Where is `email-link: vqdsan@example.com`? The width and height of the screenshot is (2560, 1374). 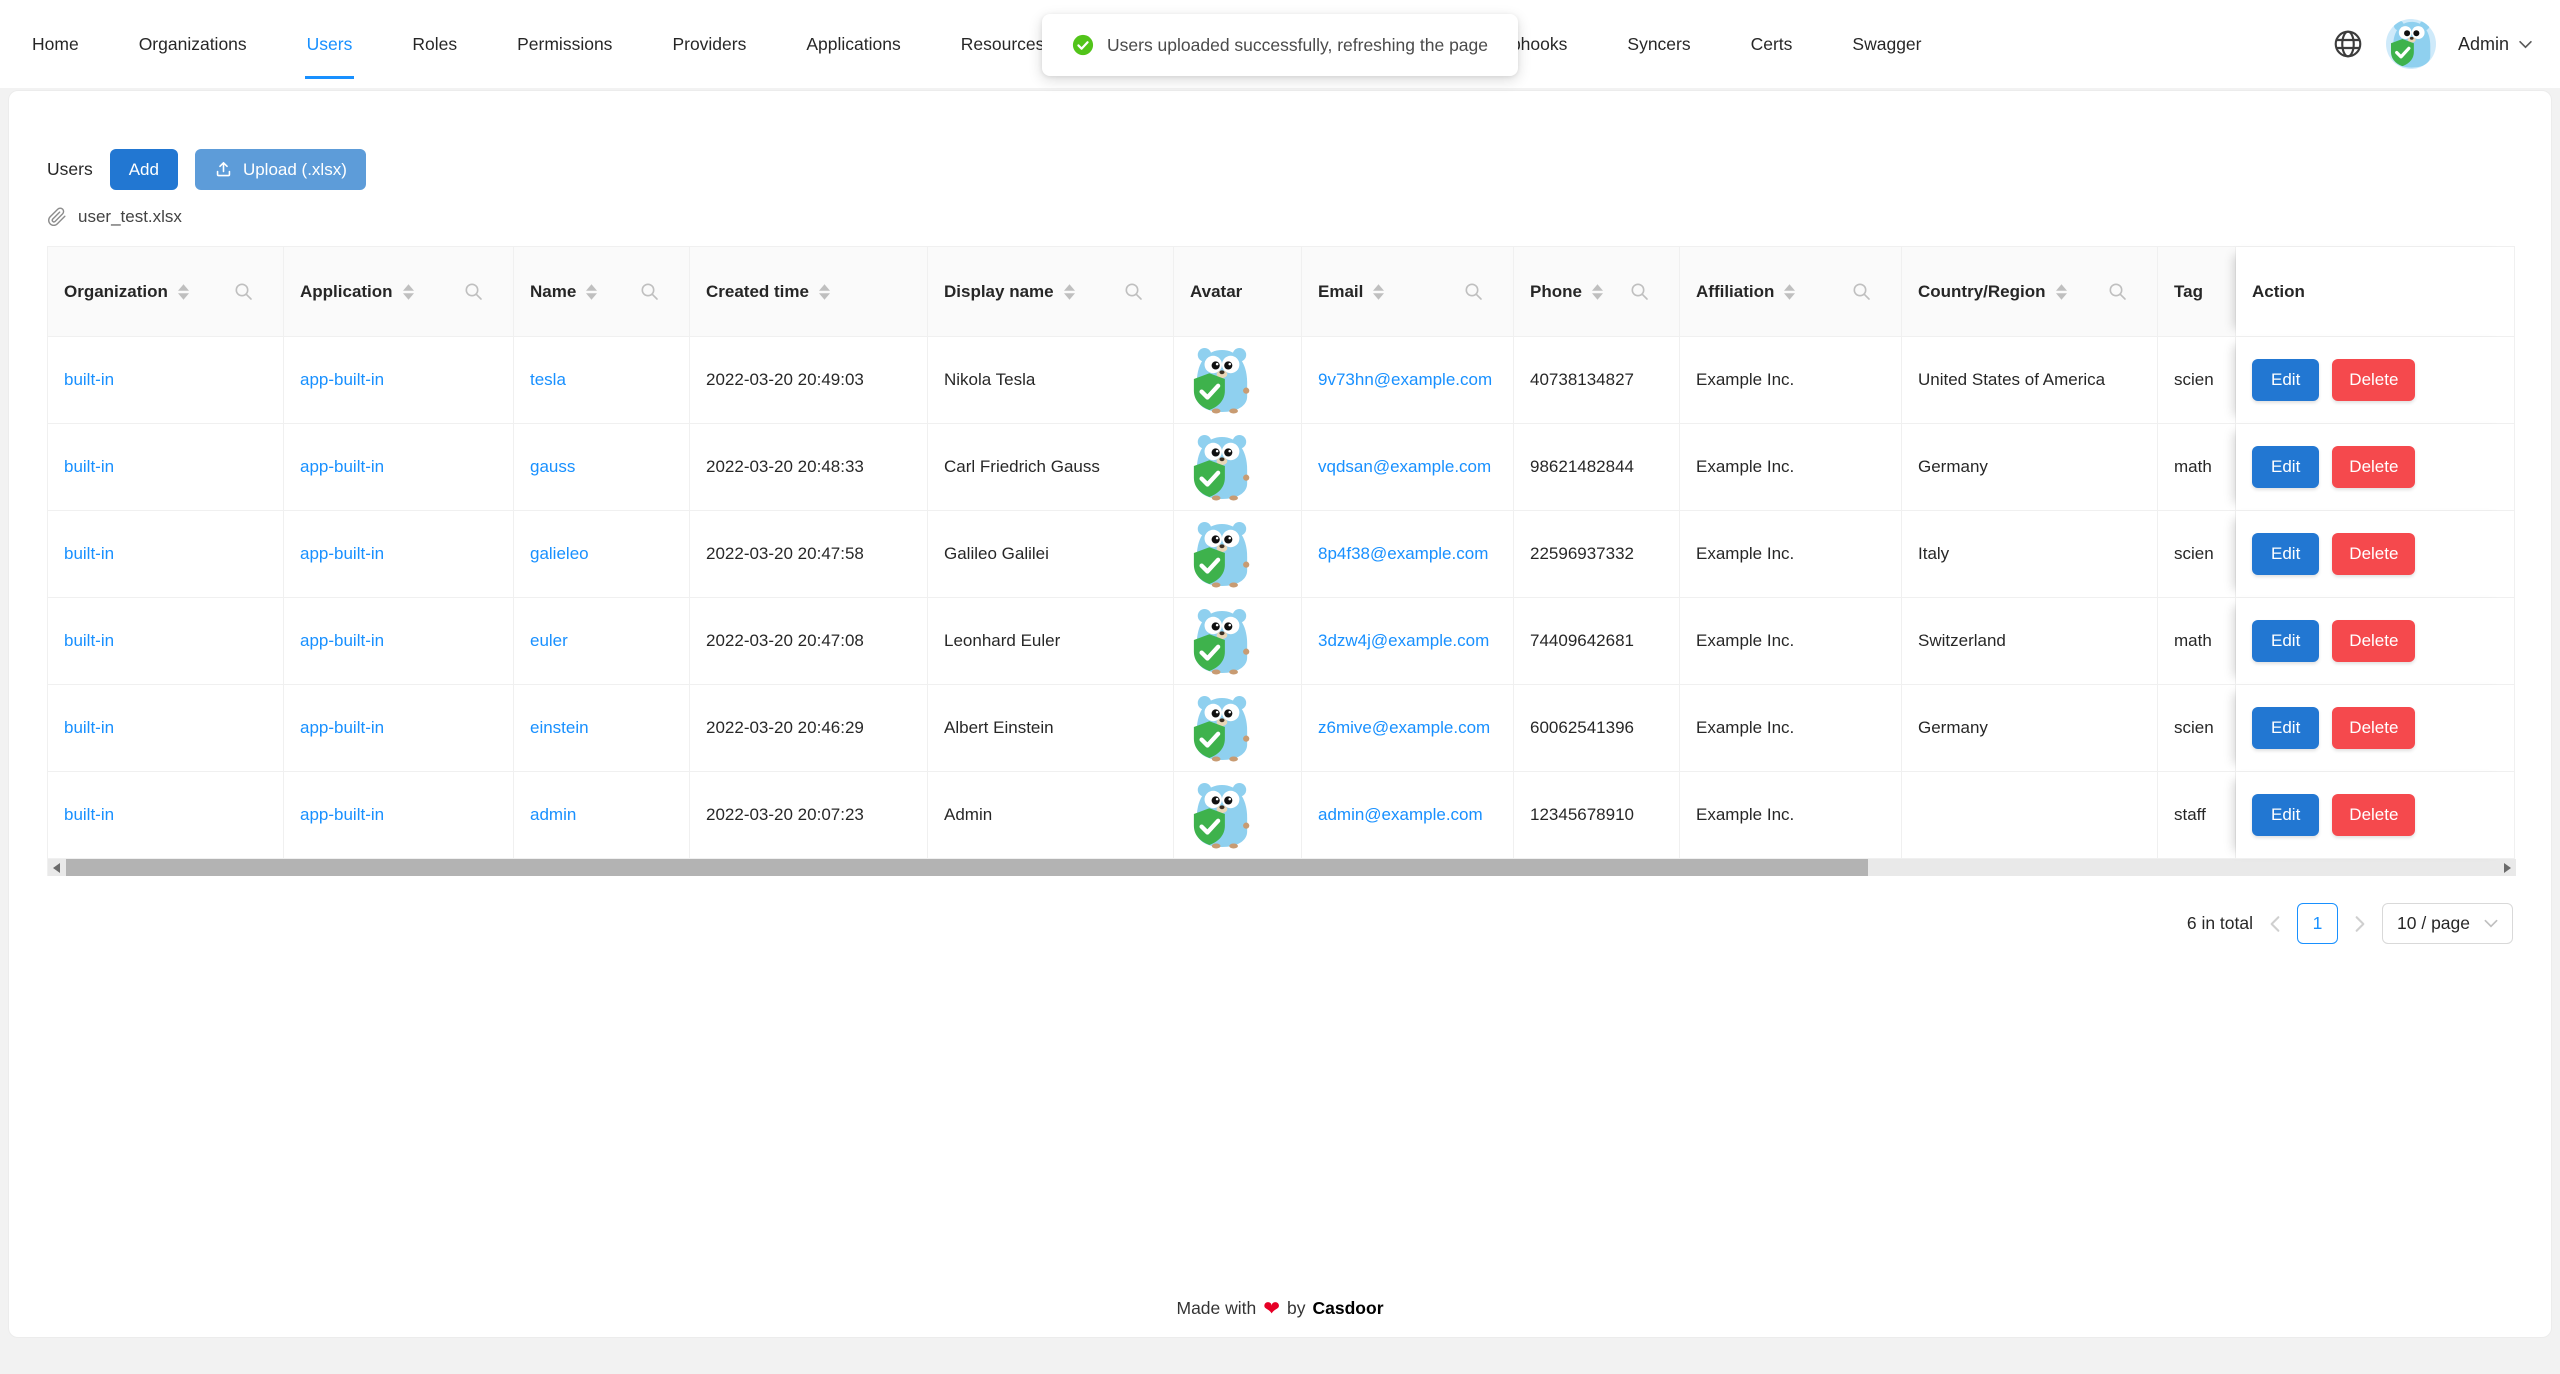 email-link: vqdsan@example.com is located at coordinates (1404, 466).